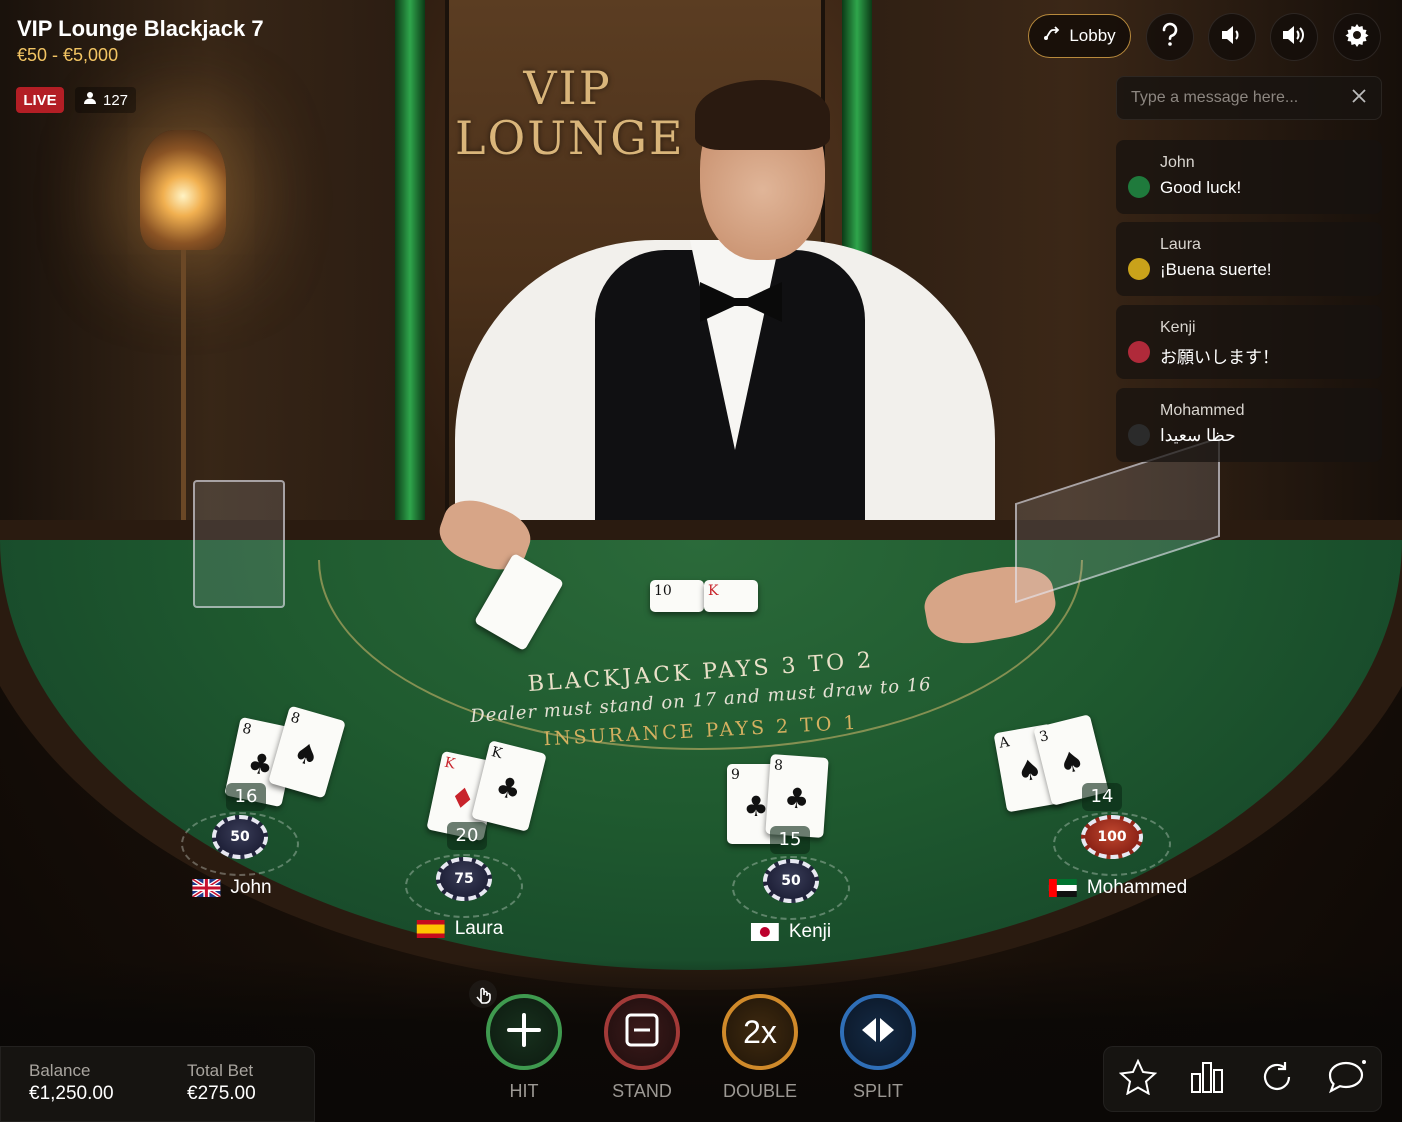 The image size is (1402, 1122). I want to click on help-button, so click(1170, 37).